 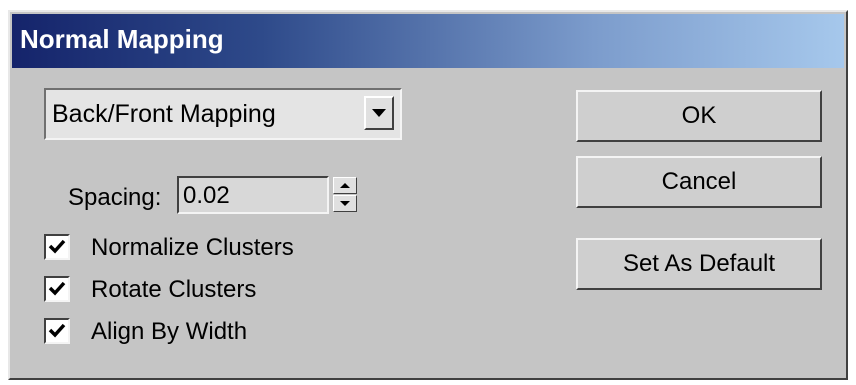 I want to click on spin-down-button, so click(x=345, y=203).